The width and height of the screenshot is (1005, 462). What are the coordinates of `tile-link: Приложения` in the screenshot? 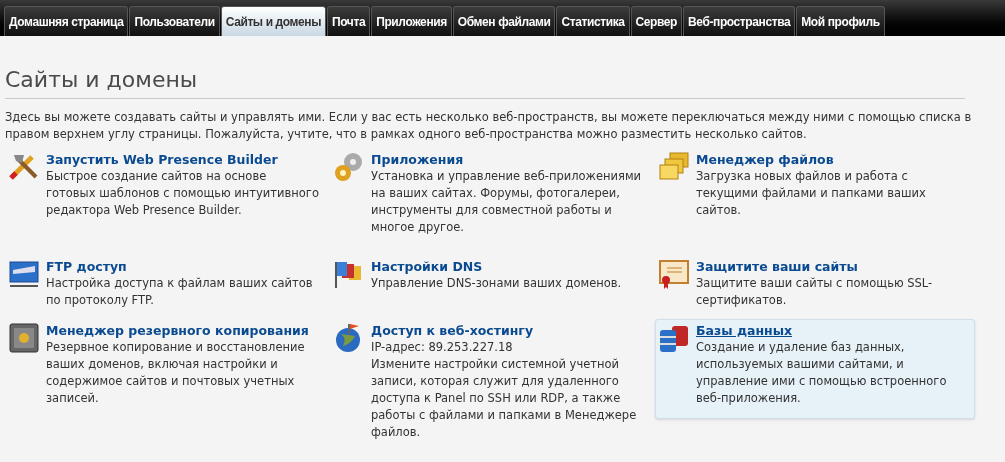 It's located at (417, 159).